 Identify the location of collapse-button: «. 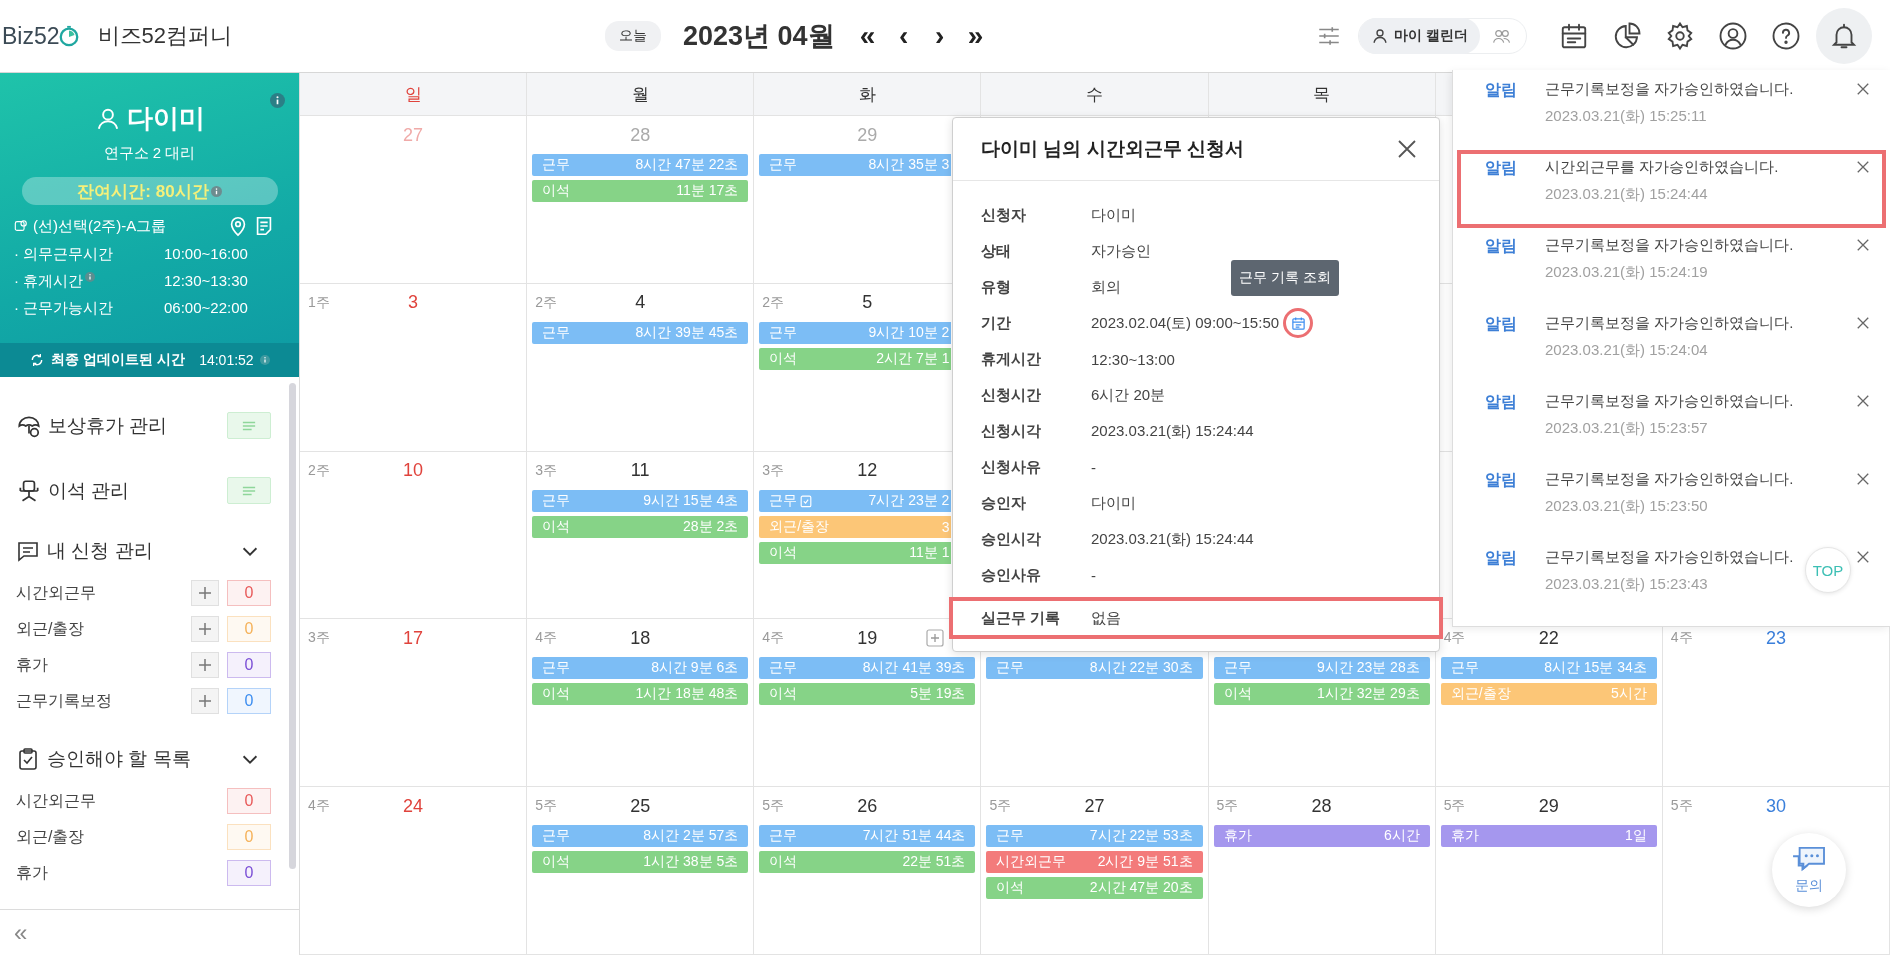
(21, 932).